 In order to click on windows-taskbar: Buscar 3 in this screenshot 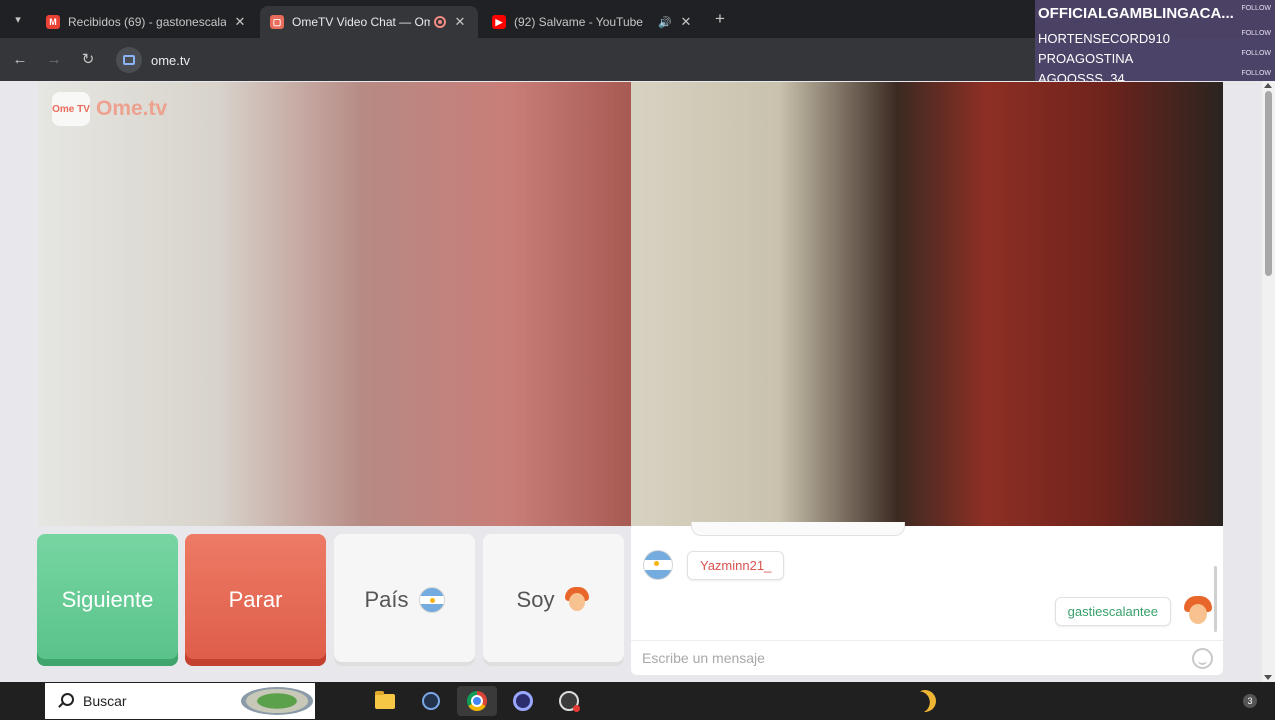, I will do `click(637, 701)`.